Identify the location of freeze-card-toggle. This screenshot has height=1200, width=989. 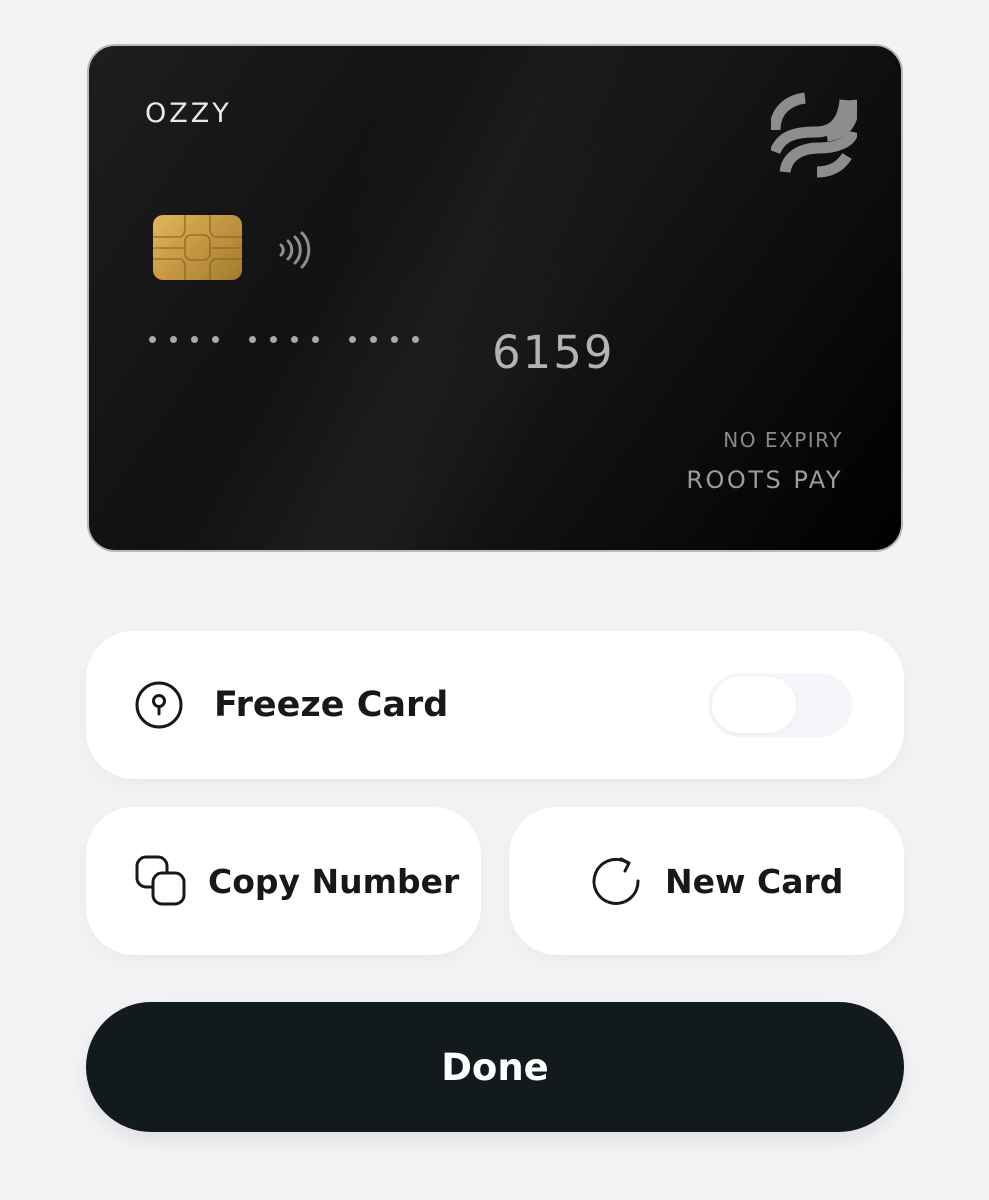
(780, 705).